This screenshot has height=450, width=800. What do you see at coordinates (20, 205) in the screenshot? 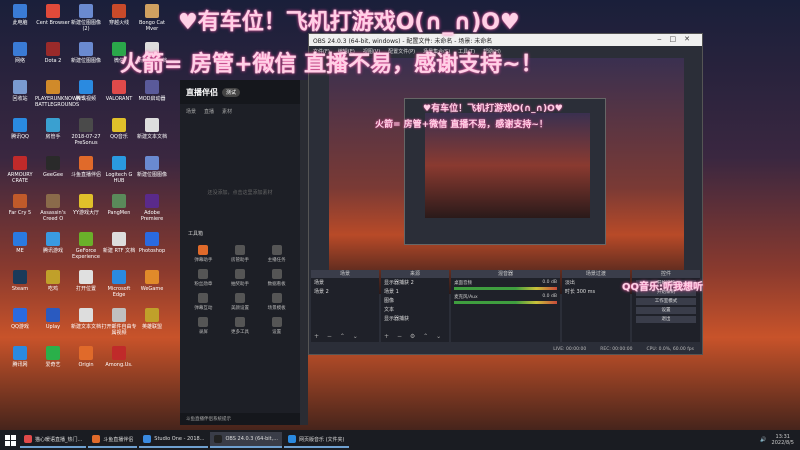
I see `desktop-icon: Far Cry 5` at bounding box center [20, 205].